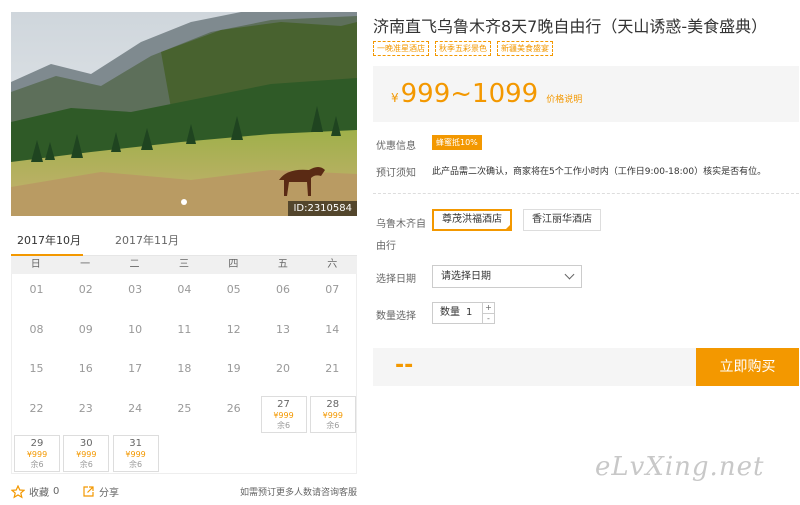 The image size is (800, 505). Describe the element at coordinates (184, 408) in the screenshot. I see `calendar-day-number: 25` at that location.